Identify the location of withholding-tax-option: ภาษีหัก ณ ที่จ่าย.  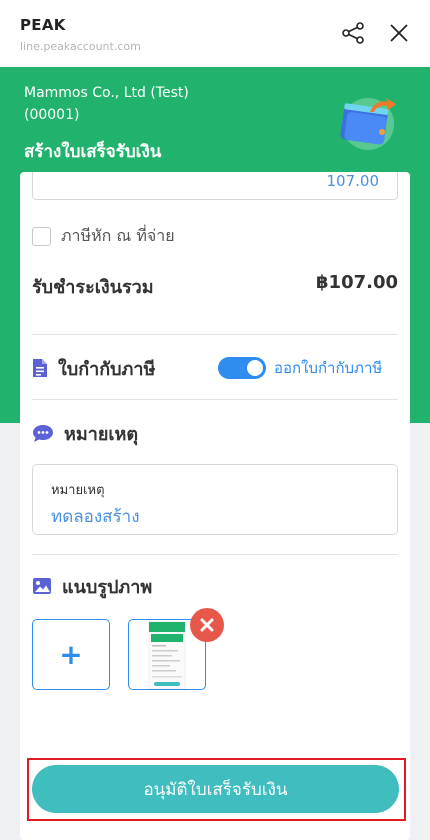
(103, 236).